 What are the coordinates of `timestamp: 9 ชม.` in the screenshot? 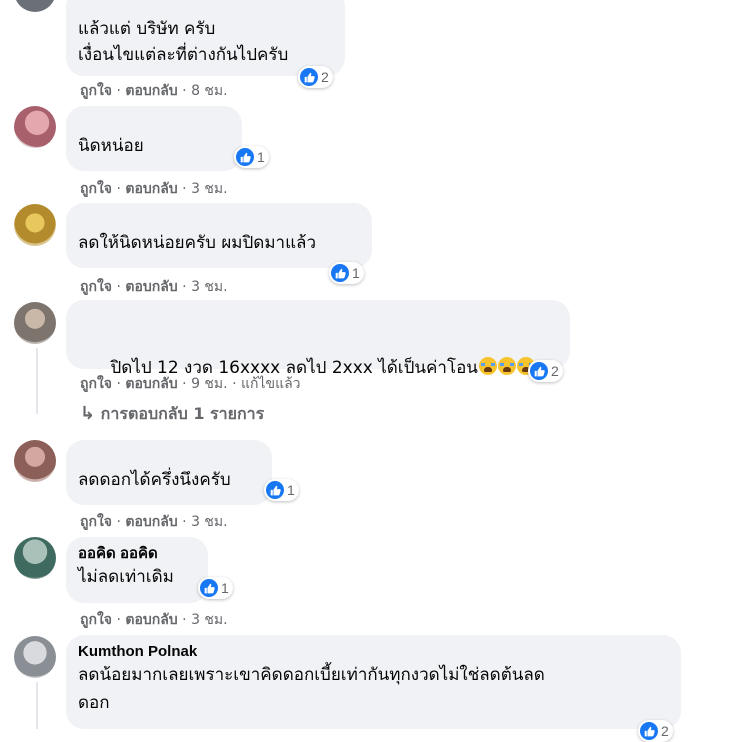 It's located at (209, 384).